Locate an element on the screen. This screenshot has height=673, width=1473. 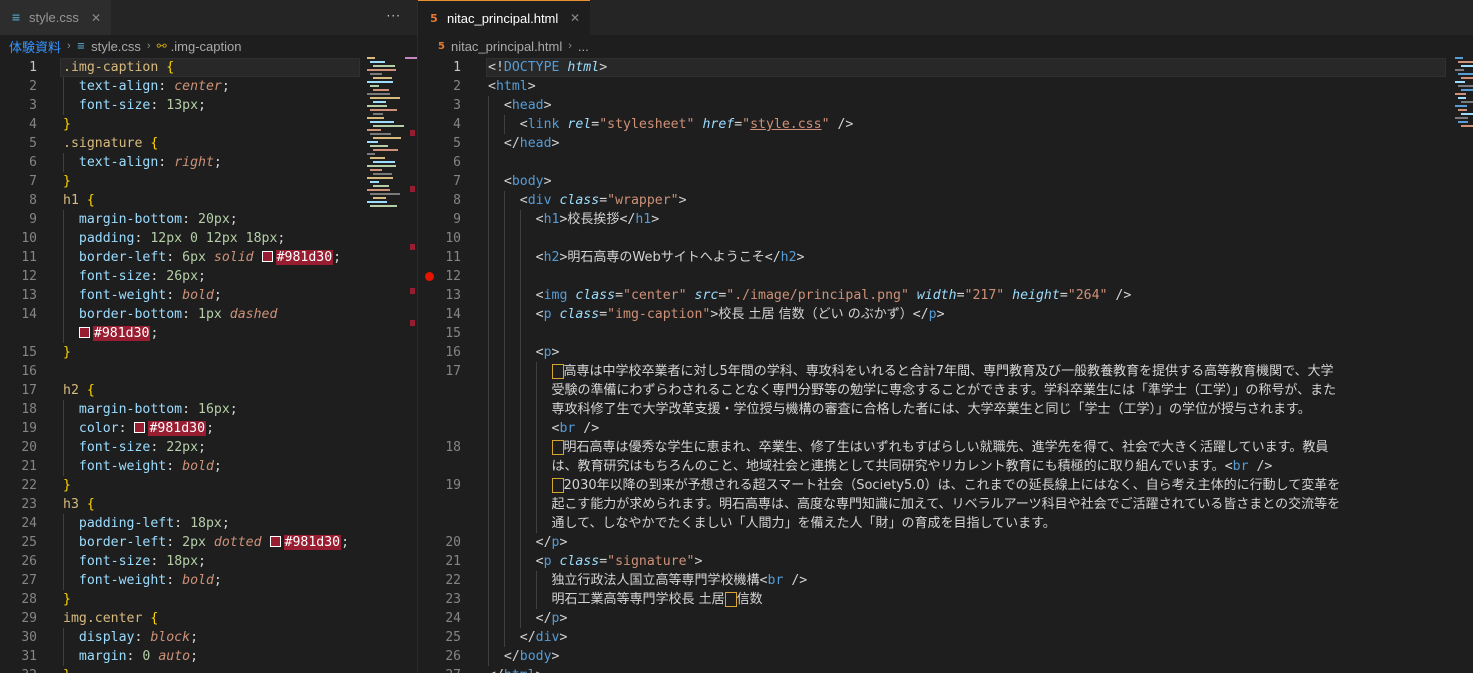
code-token: ; is located at coordinates (210, 428).